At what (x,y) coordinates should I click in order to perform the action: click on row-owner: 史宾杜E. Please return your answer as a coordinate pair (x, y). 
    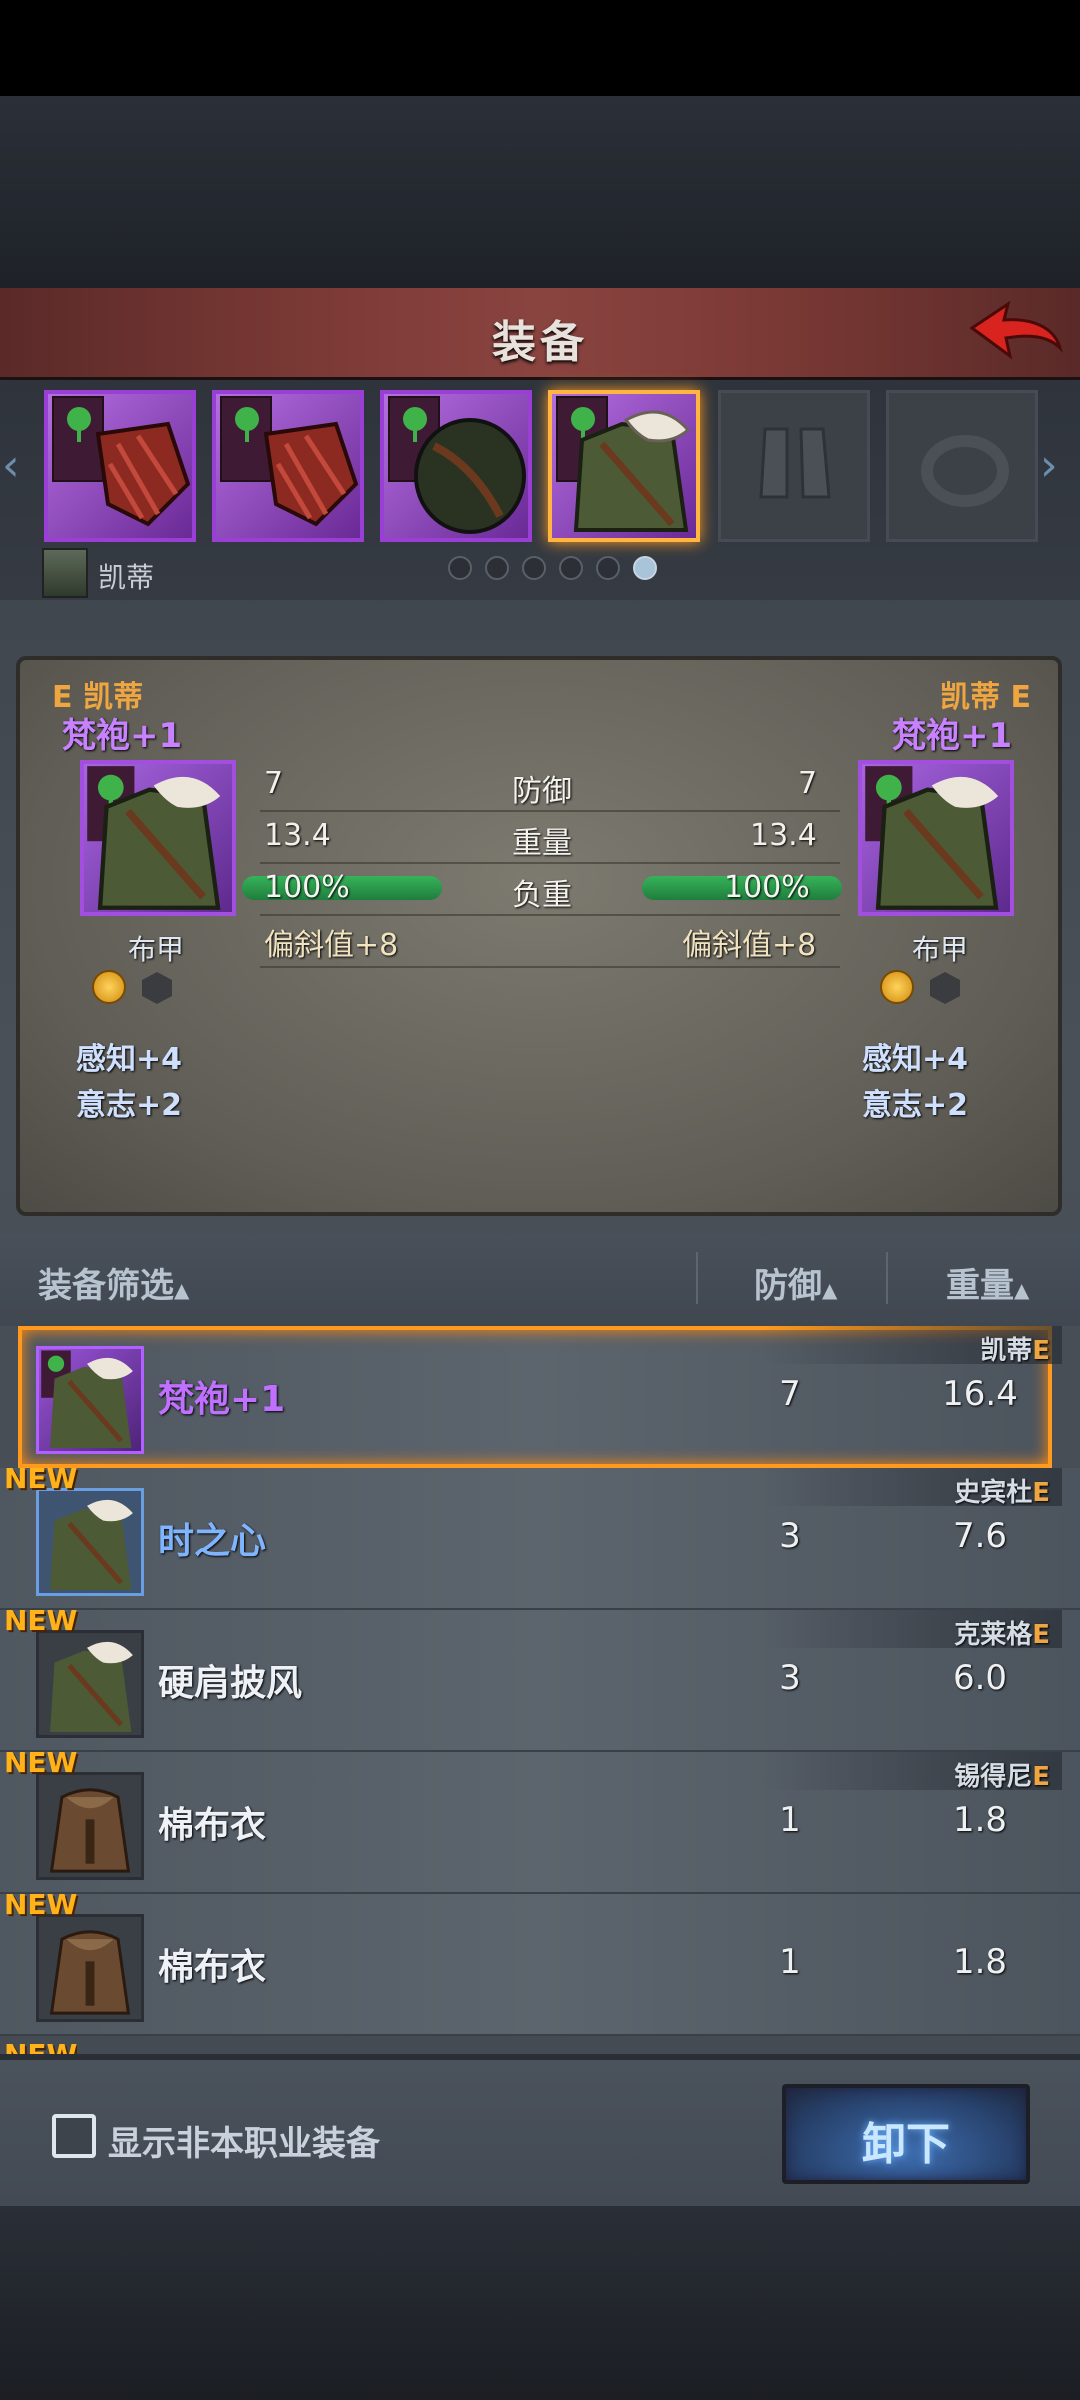
    Looking at the image, I should click on (1002, 1490).